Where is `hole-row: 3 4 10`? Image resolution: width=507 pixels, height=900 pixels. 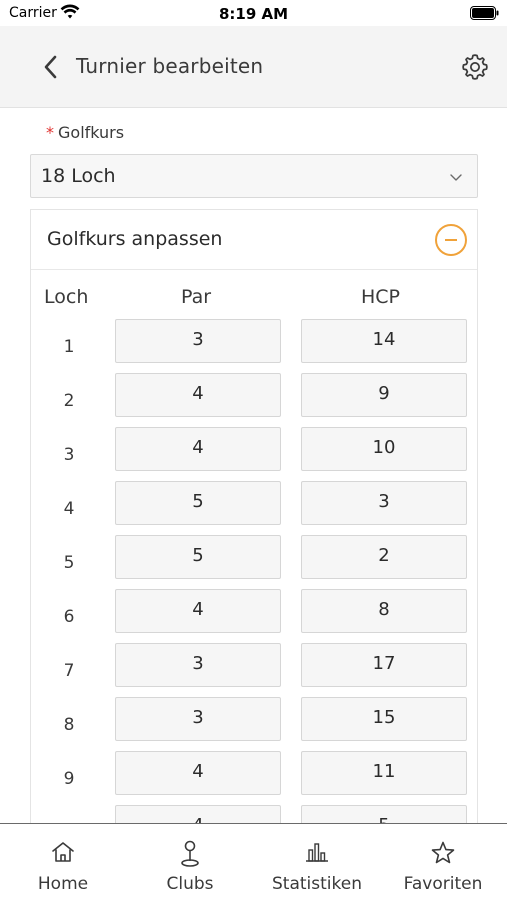 hole-row: 3 4 10 is located at coordinates (254, 450).